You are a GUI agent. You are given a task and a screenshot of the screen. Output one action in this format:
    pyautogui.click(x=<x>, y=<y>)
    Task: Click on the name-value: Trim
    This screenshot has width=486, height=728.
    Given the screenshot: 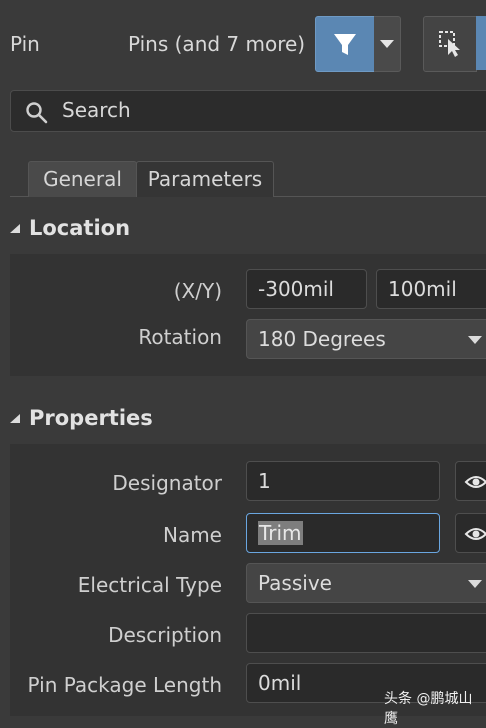 What is the action you would take?
    pyautogui.click(x=280, y=533)
    